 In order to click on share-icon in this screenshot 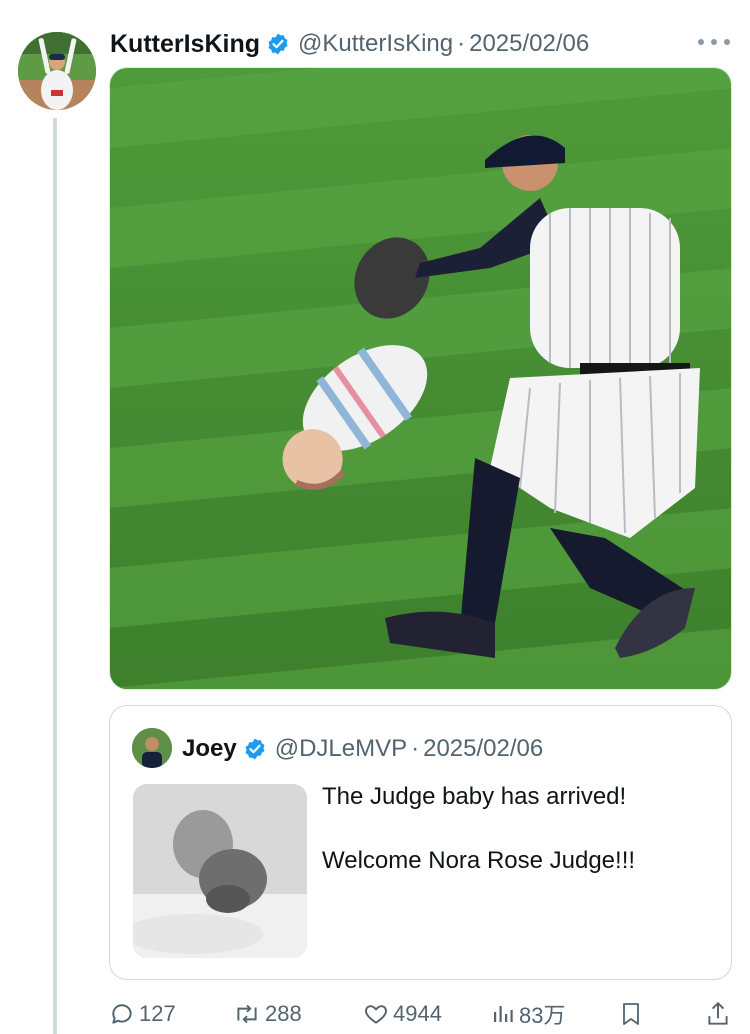, I will do `click(718, 1013)`.